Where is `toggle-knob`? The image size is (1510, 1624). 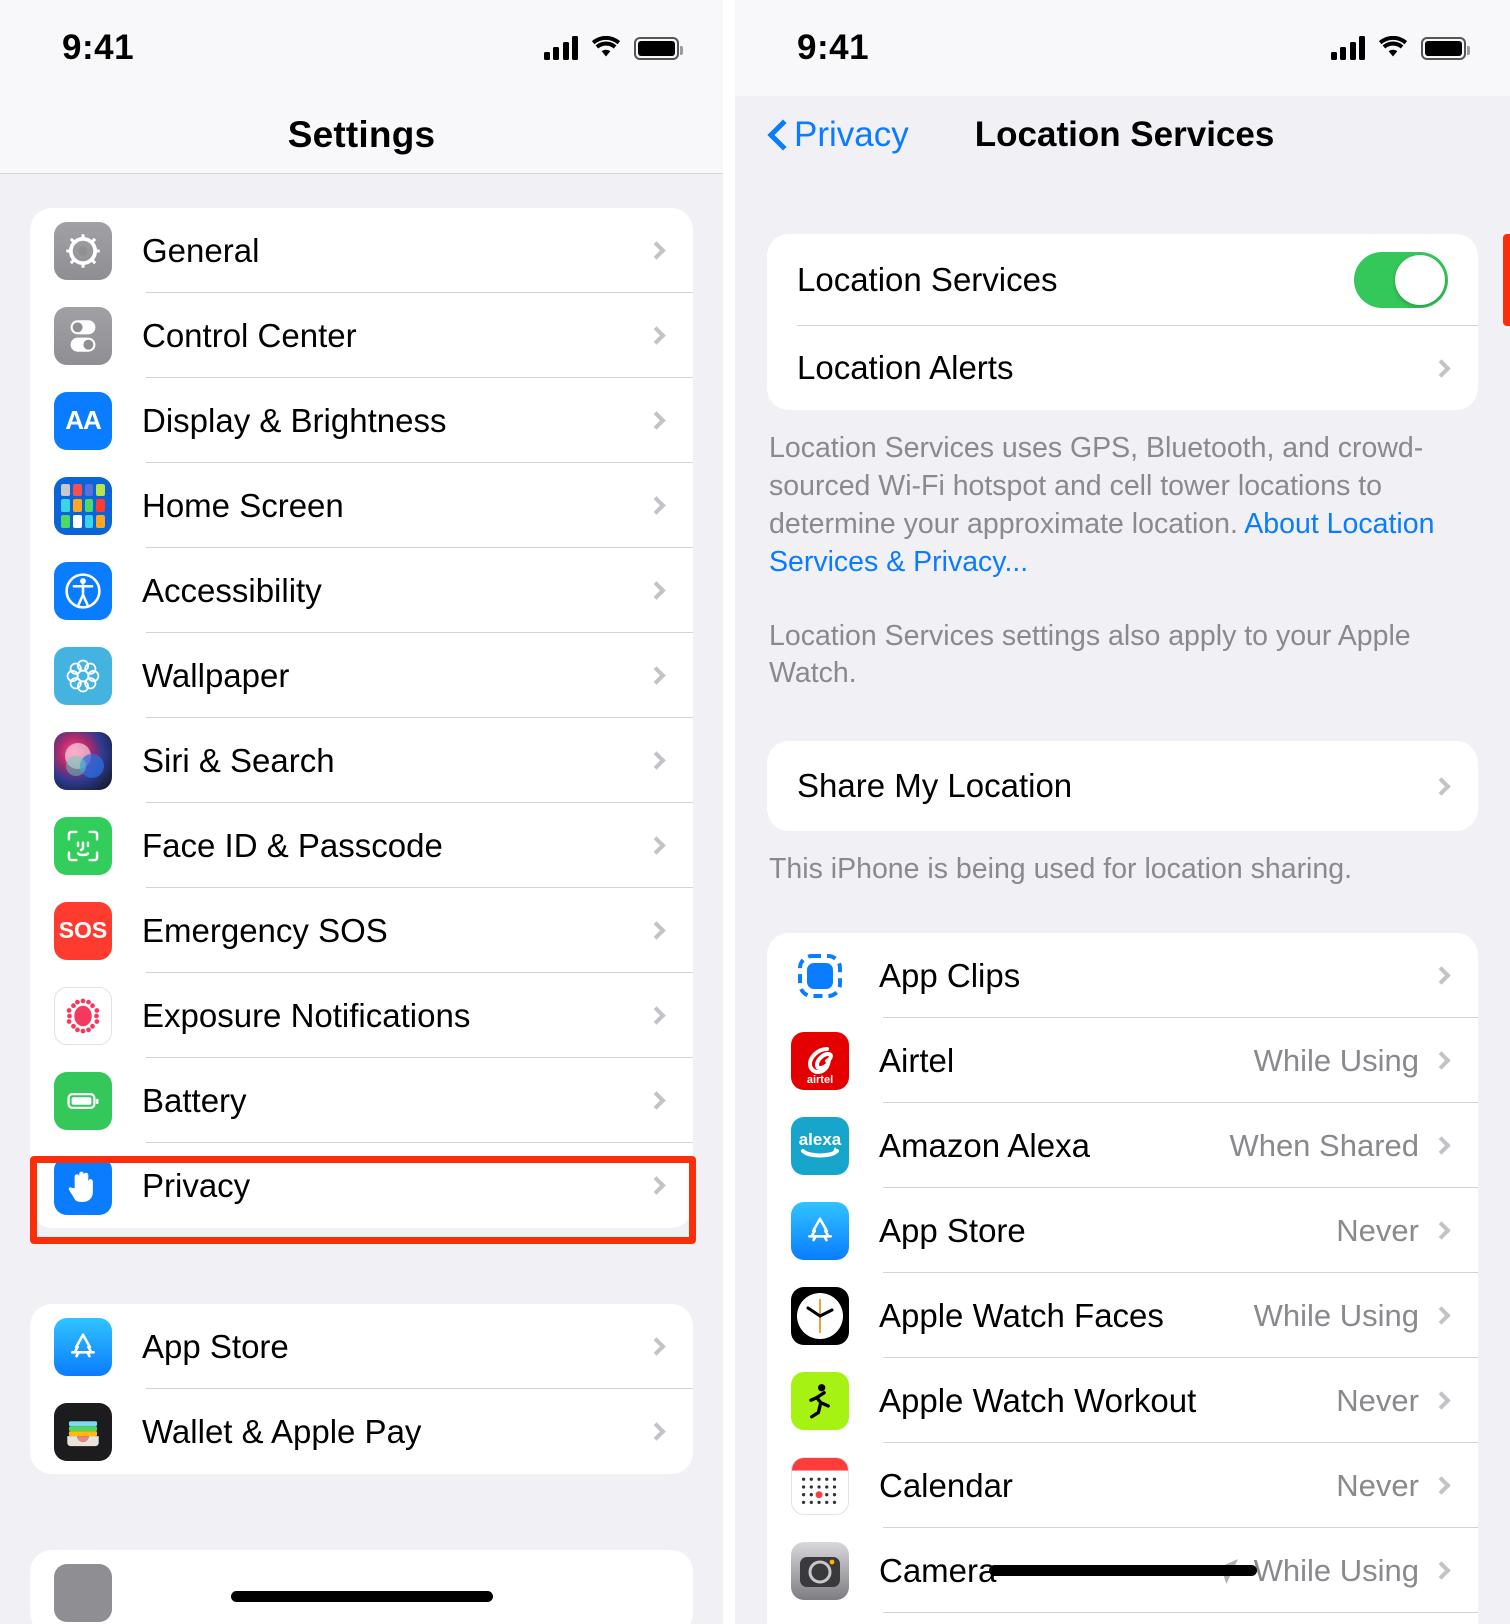 toggle-knob is located at coordinates (1420, 280).